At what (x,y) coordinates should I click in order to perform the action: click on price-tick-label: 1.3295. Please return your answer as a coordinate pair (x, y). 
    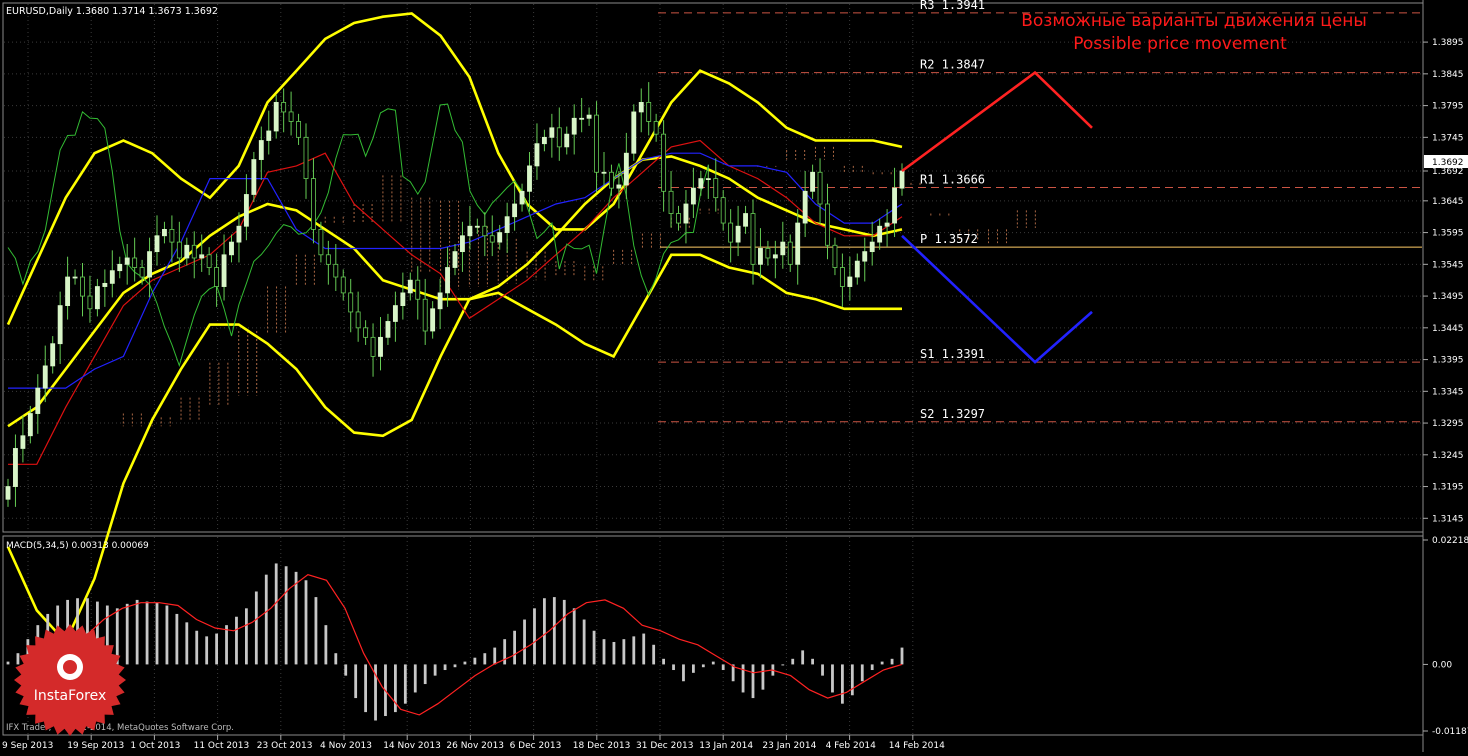
    Looking at the image, I should click on (1448, 424).